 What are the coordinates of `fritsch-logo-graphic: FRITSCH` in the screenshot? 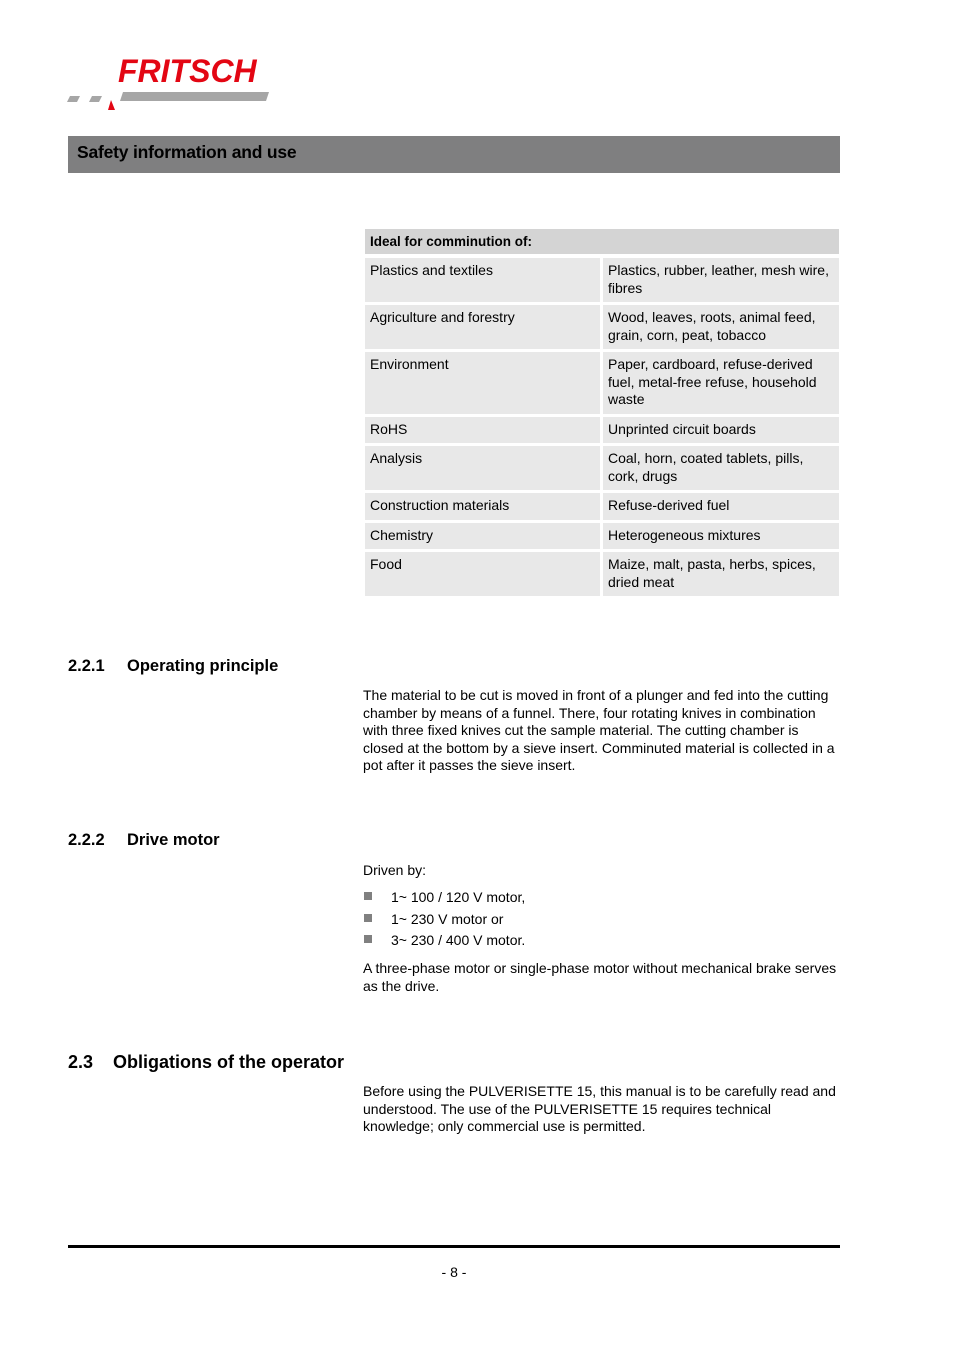 It's located at (168, 81).